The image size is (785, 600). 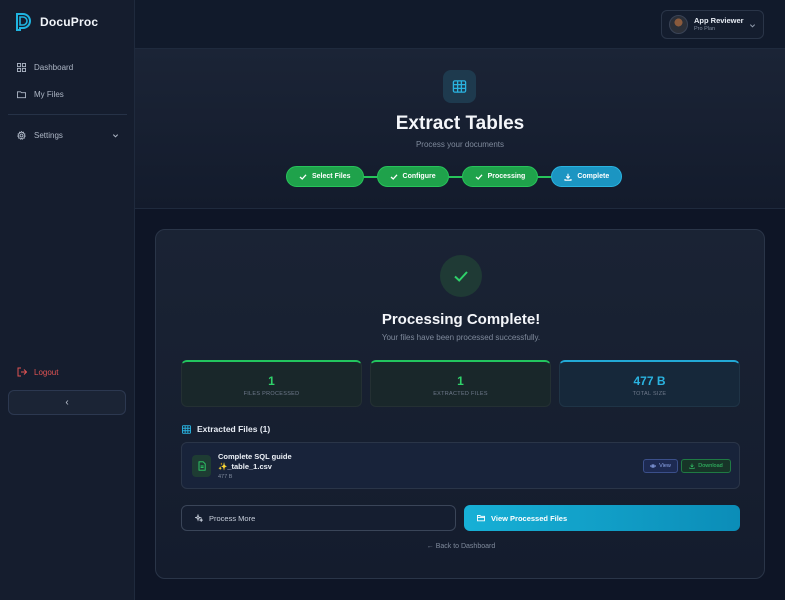 What do you see at coordinates (22, 372) in the screenshot?
I see `logout-icon` at bounding box center [22, 372].